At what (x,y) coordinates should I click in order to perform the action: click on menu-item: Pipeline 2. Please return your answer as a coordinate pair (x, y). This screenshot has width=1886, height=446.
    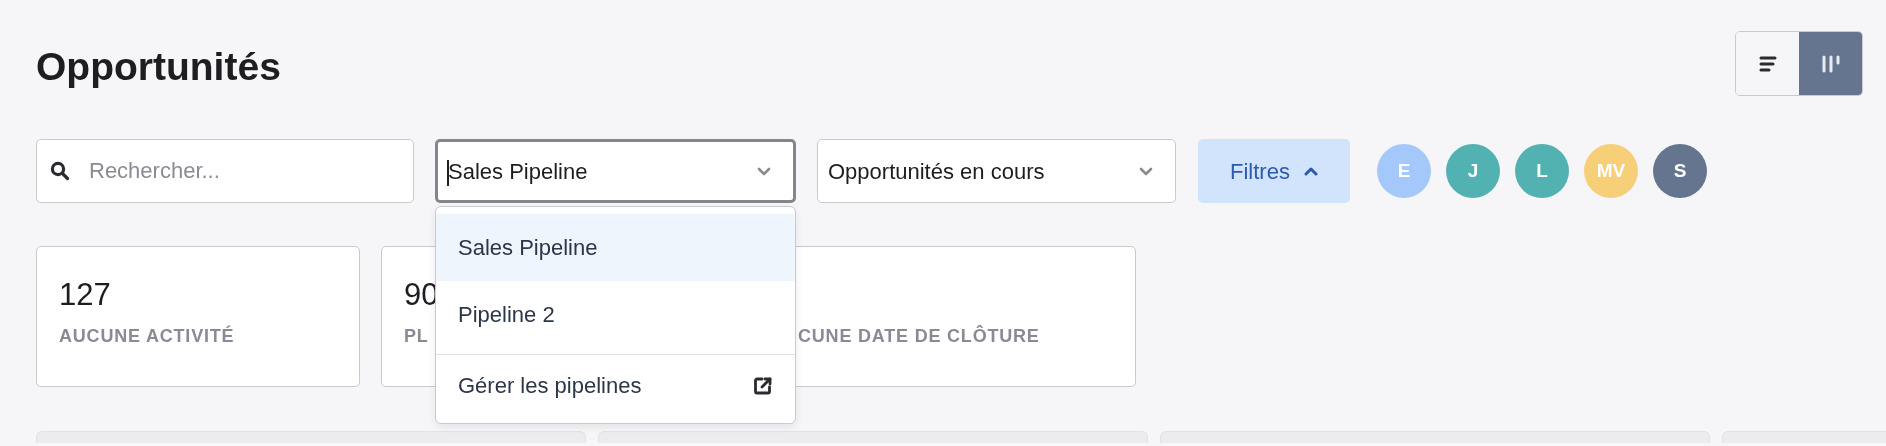
    Looking at the image, I should click on (615, 314).